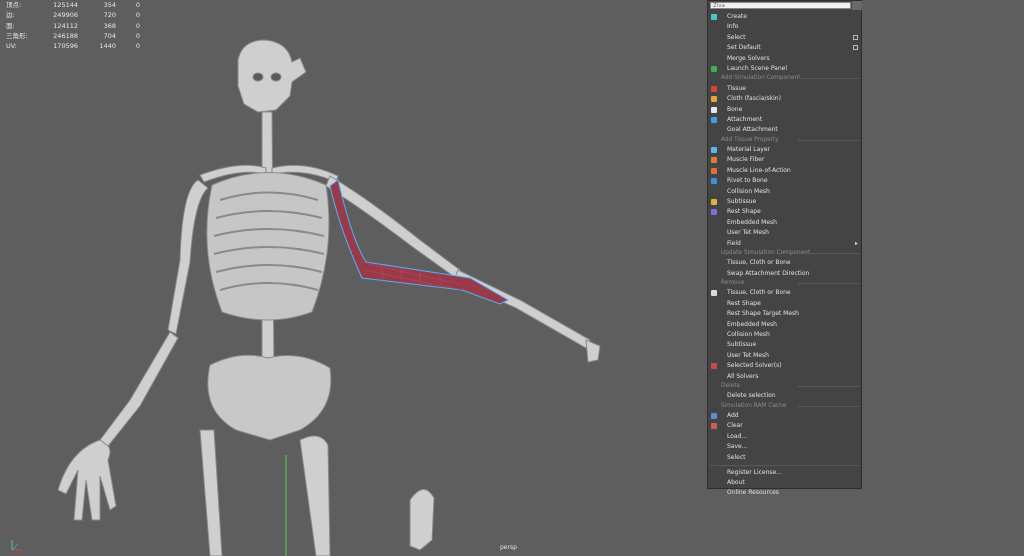 The height and width of the screenshot is (556, 1024). What do you see at coordinates (10, 25) in the screenshot?
I see `hud-label: 面:` at bounding box center [10, 25].